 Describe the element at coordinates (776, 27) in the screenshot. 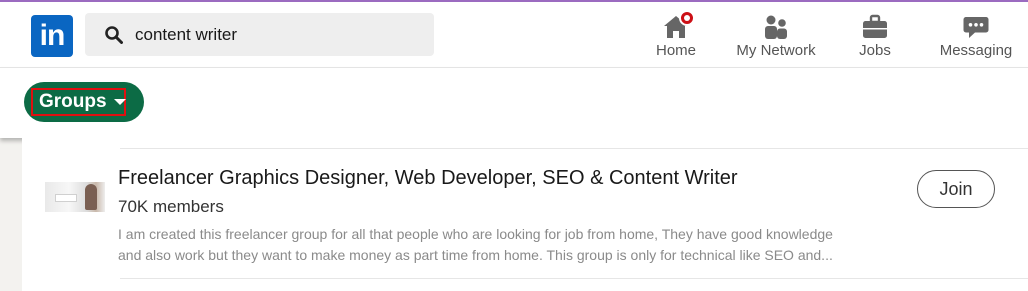

I see `network-icon` at that location.